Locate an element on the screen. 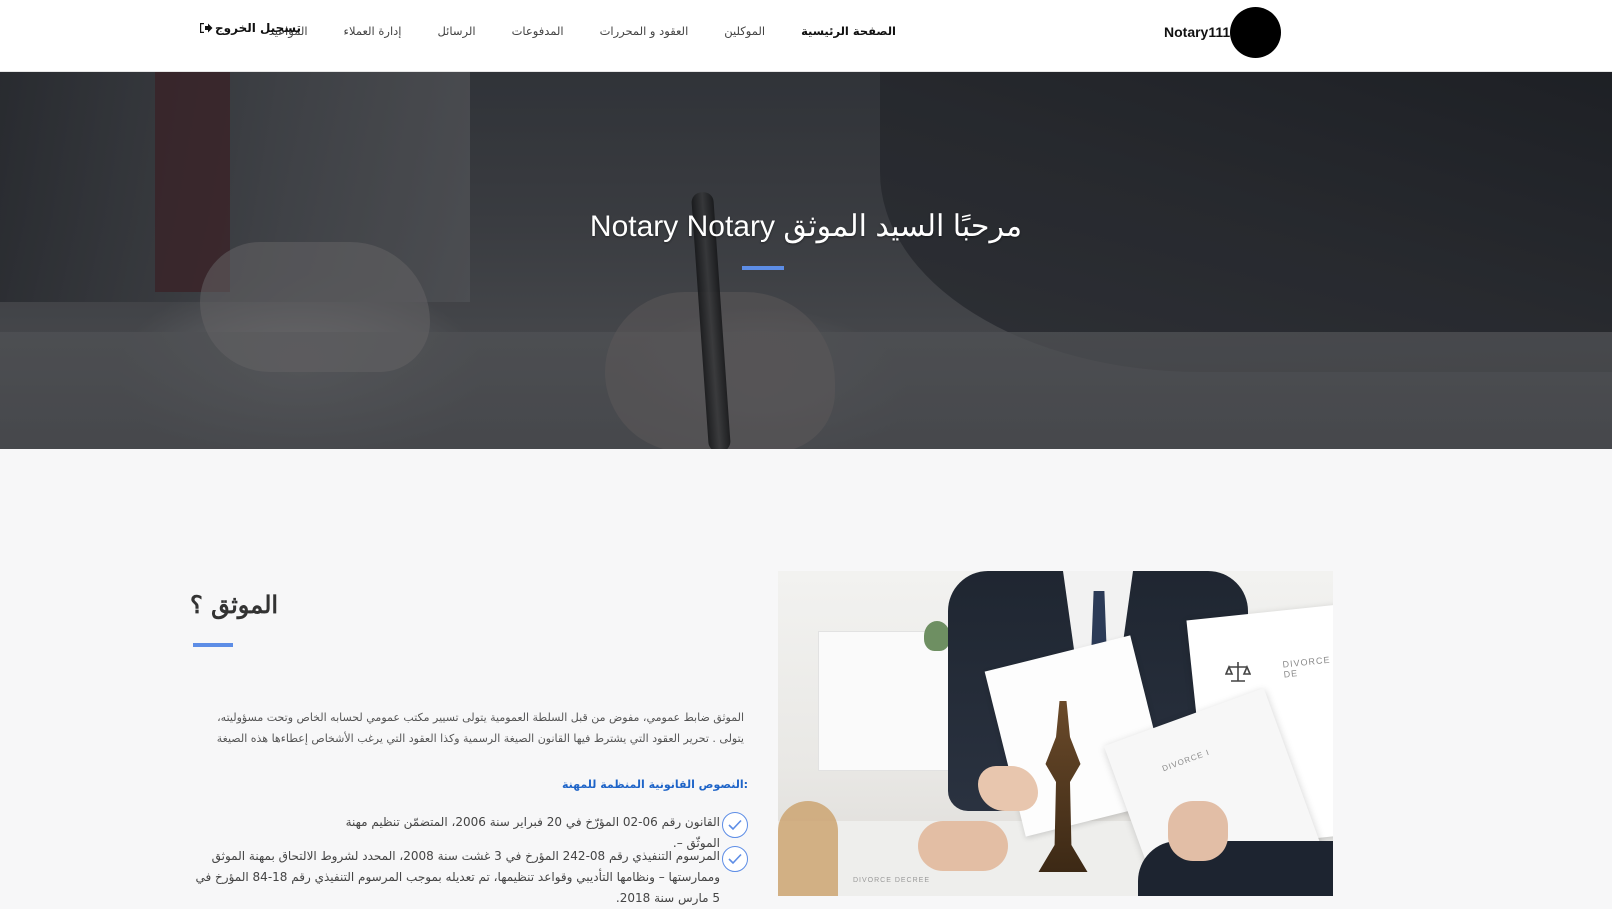 The height and width of the screenshot is (909, 1612). hero-title-underline is located at coordinates (763, 268).